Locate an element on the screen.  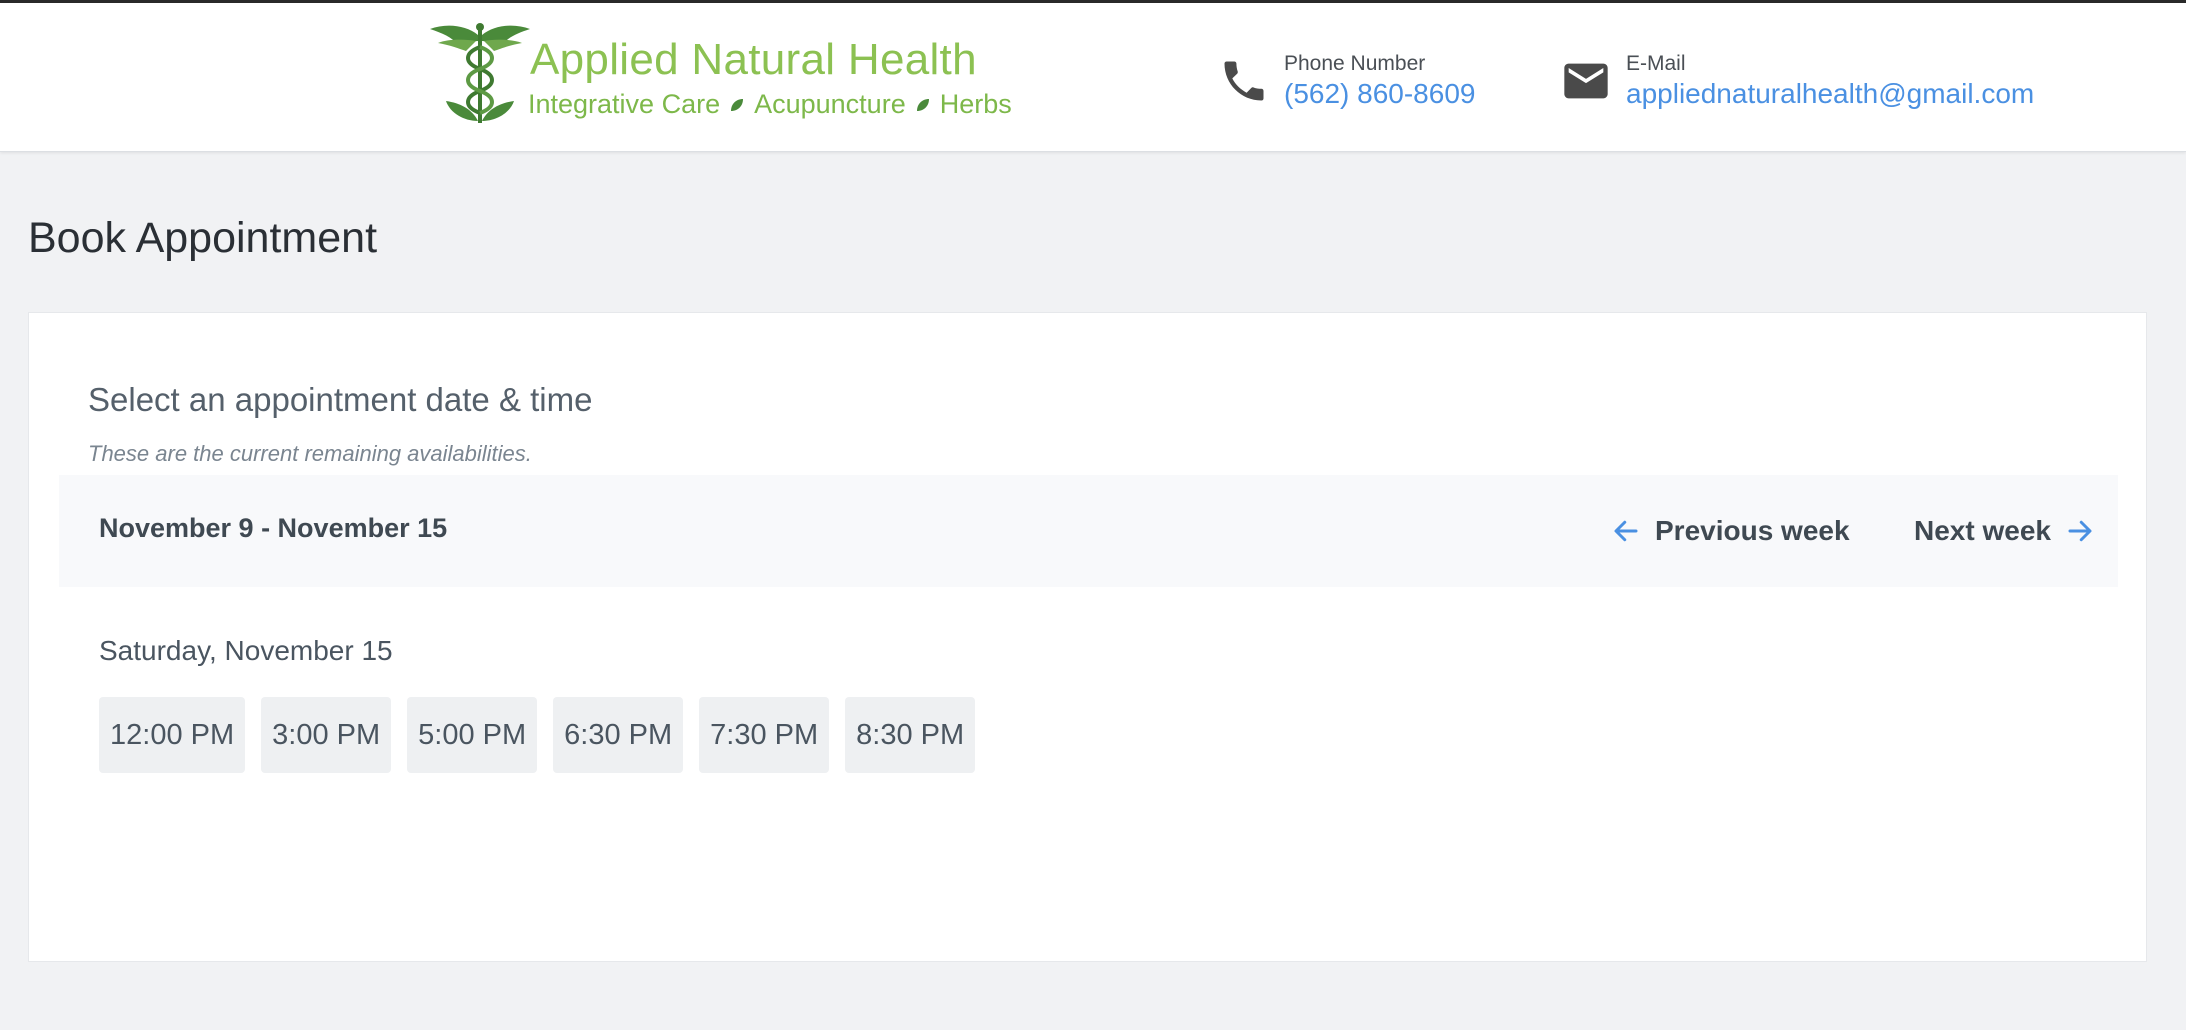
tagline-item: Integrative Care is located at coordinates (624, 104).